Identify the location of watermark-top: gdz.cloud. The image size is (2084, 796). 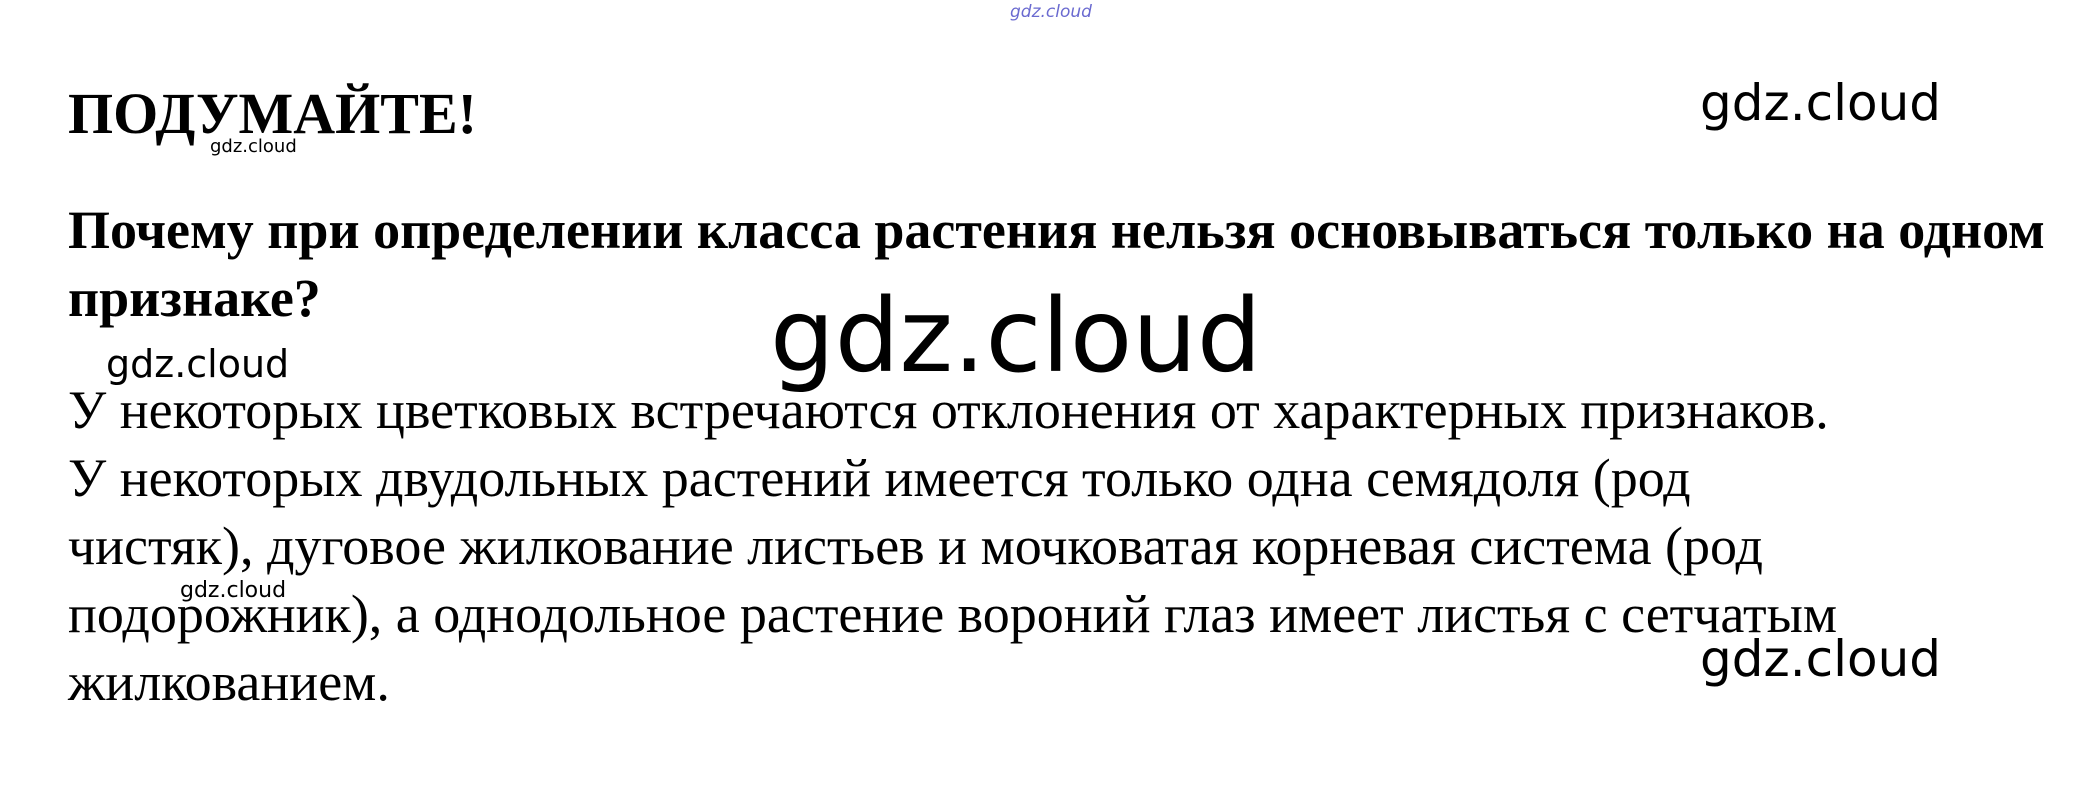
(1051, 12).